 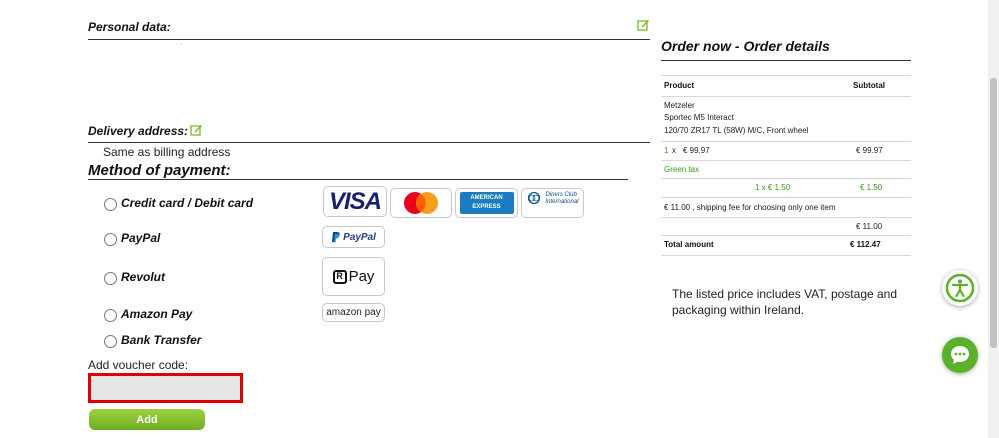 I want to click on green-tax-label: Green tax, so click(x=682, y=169).